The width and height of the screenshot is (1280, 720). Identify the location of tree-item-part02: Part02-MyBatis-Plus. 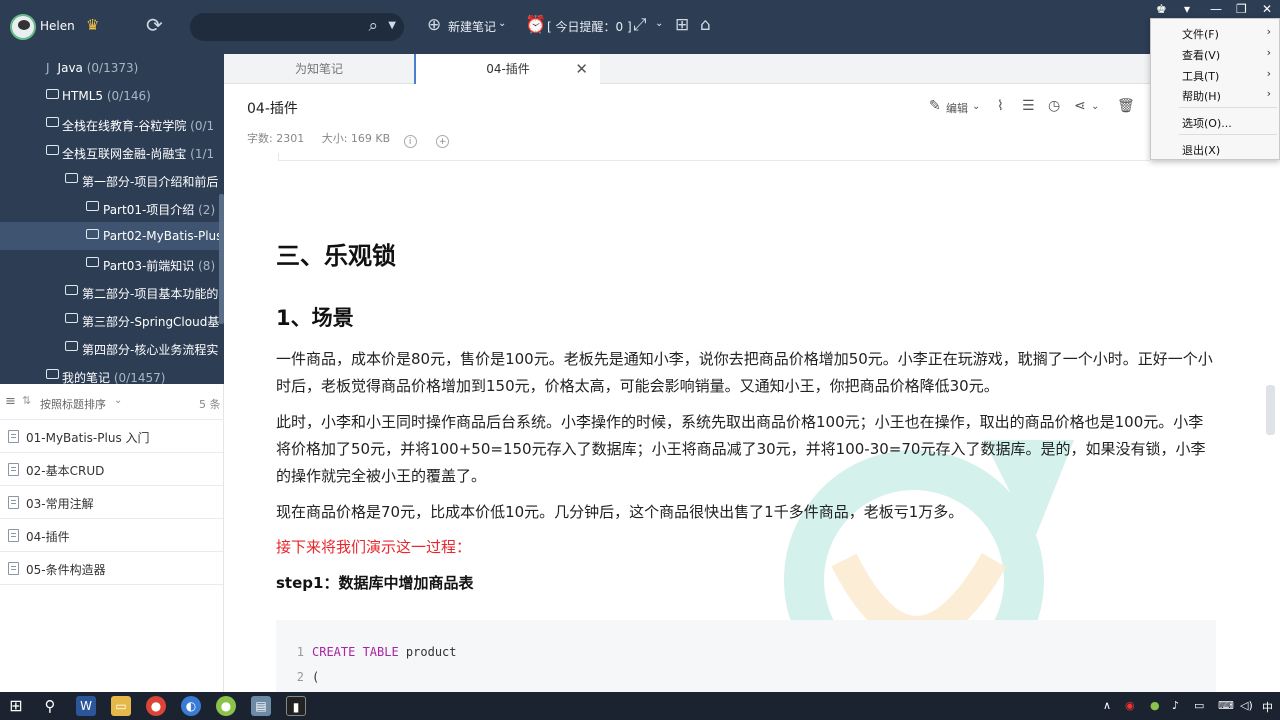
(112, 236).